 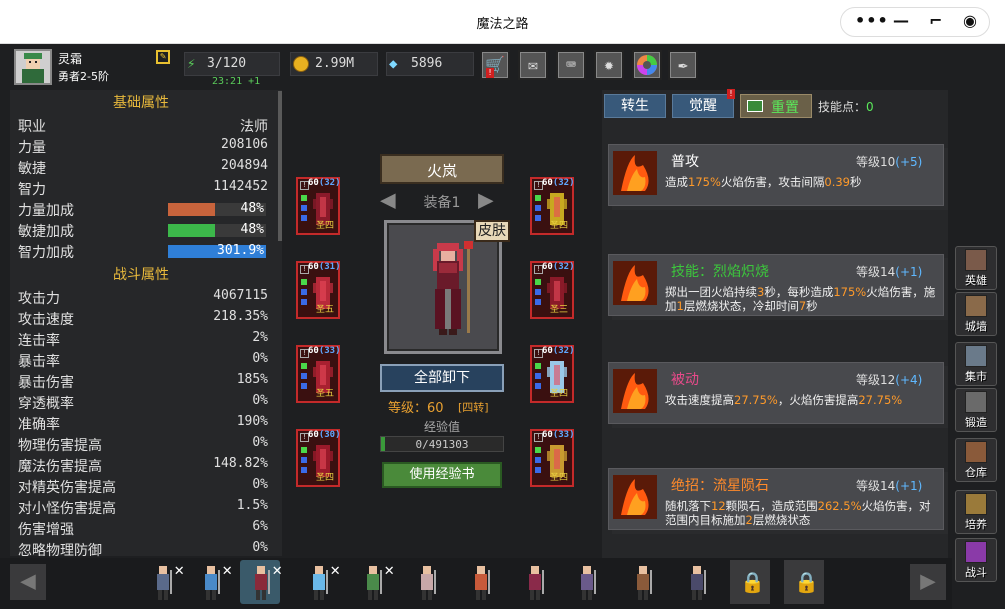 I want to click on hero-name: 火岚, so click(x=441, y=171).